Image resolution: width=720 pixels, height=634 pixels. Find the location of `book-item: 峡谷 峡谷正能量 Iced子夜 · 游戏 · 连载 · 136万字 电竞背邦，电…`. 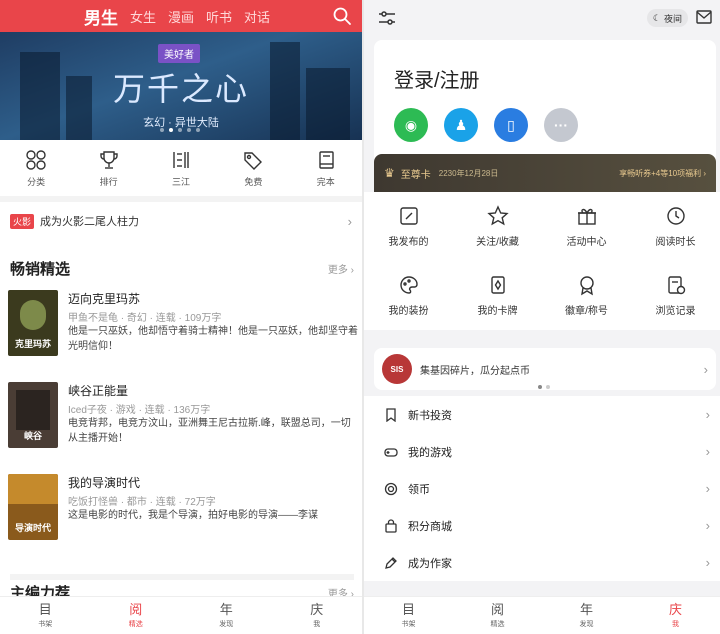

book-item: 峡谷 峡谷正能量 Iced子夜 · 游戏 · 连载 · 136万字 电竞背邦，电… is located at coordinates (183, 427).